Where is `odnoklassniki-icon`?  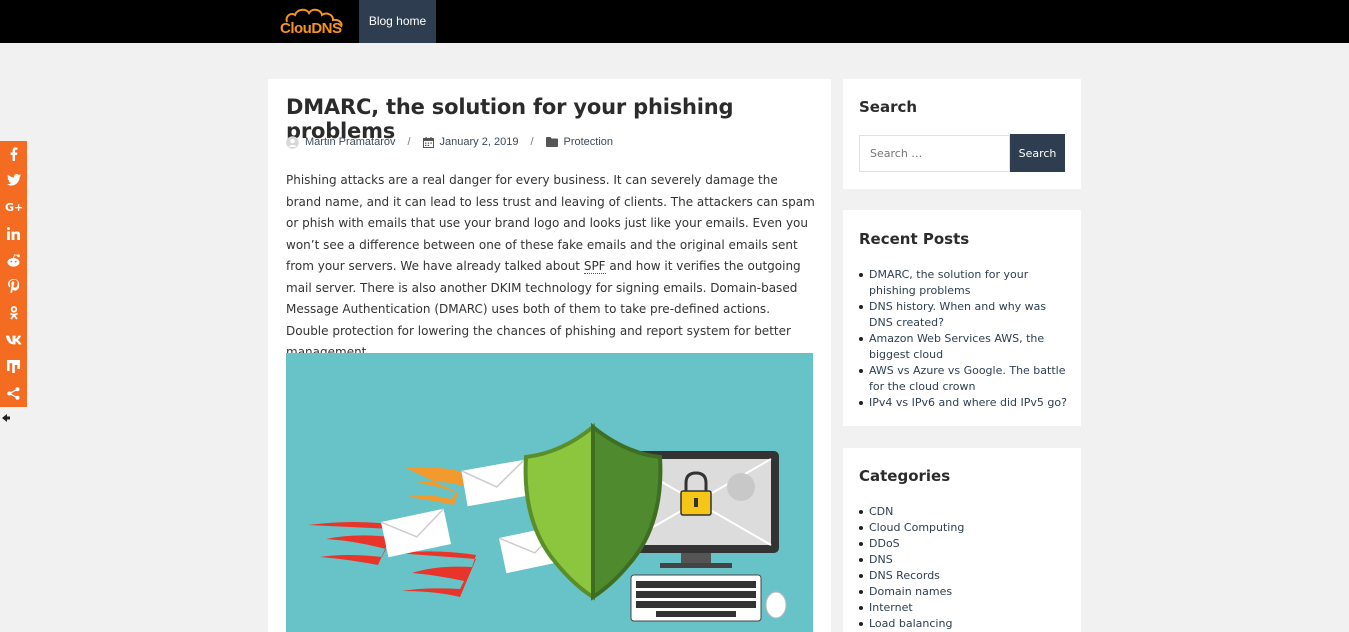
odnoklassniki-icon is located at coordinates (13, 313).